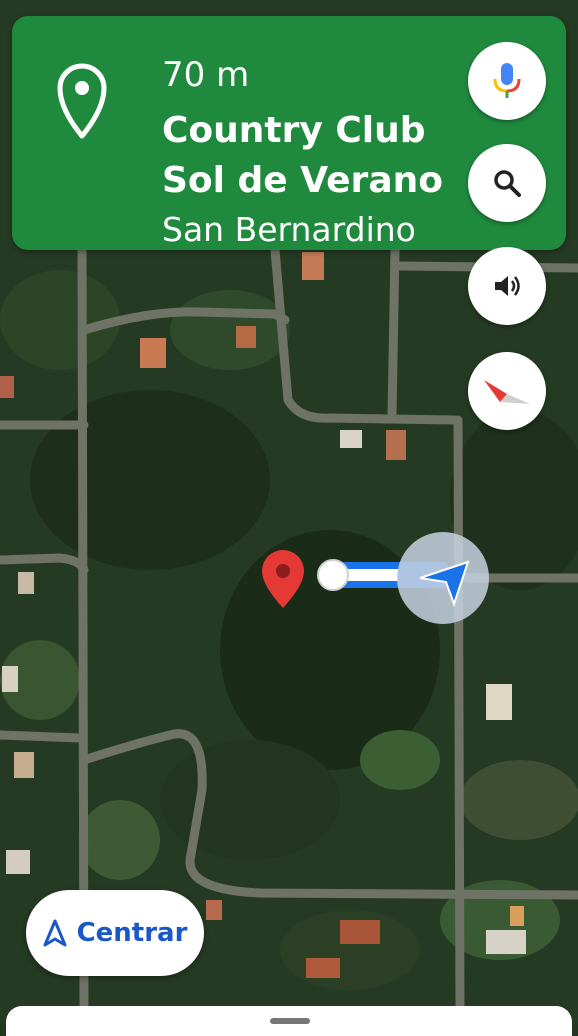 The height and width of the screenshot is (1036, 578). What do you see at coordinates (206, 75) in the screenshot?
I see `distance-text: 70 m` at bounding box center [206, 75].